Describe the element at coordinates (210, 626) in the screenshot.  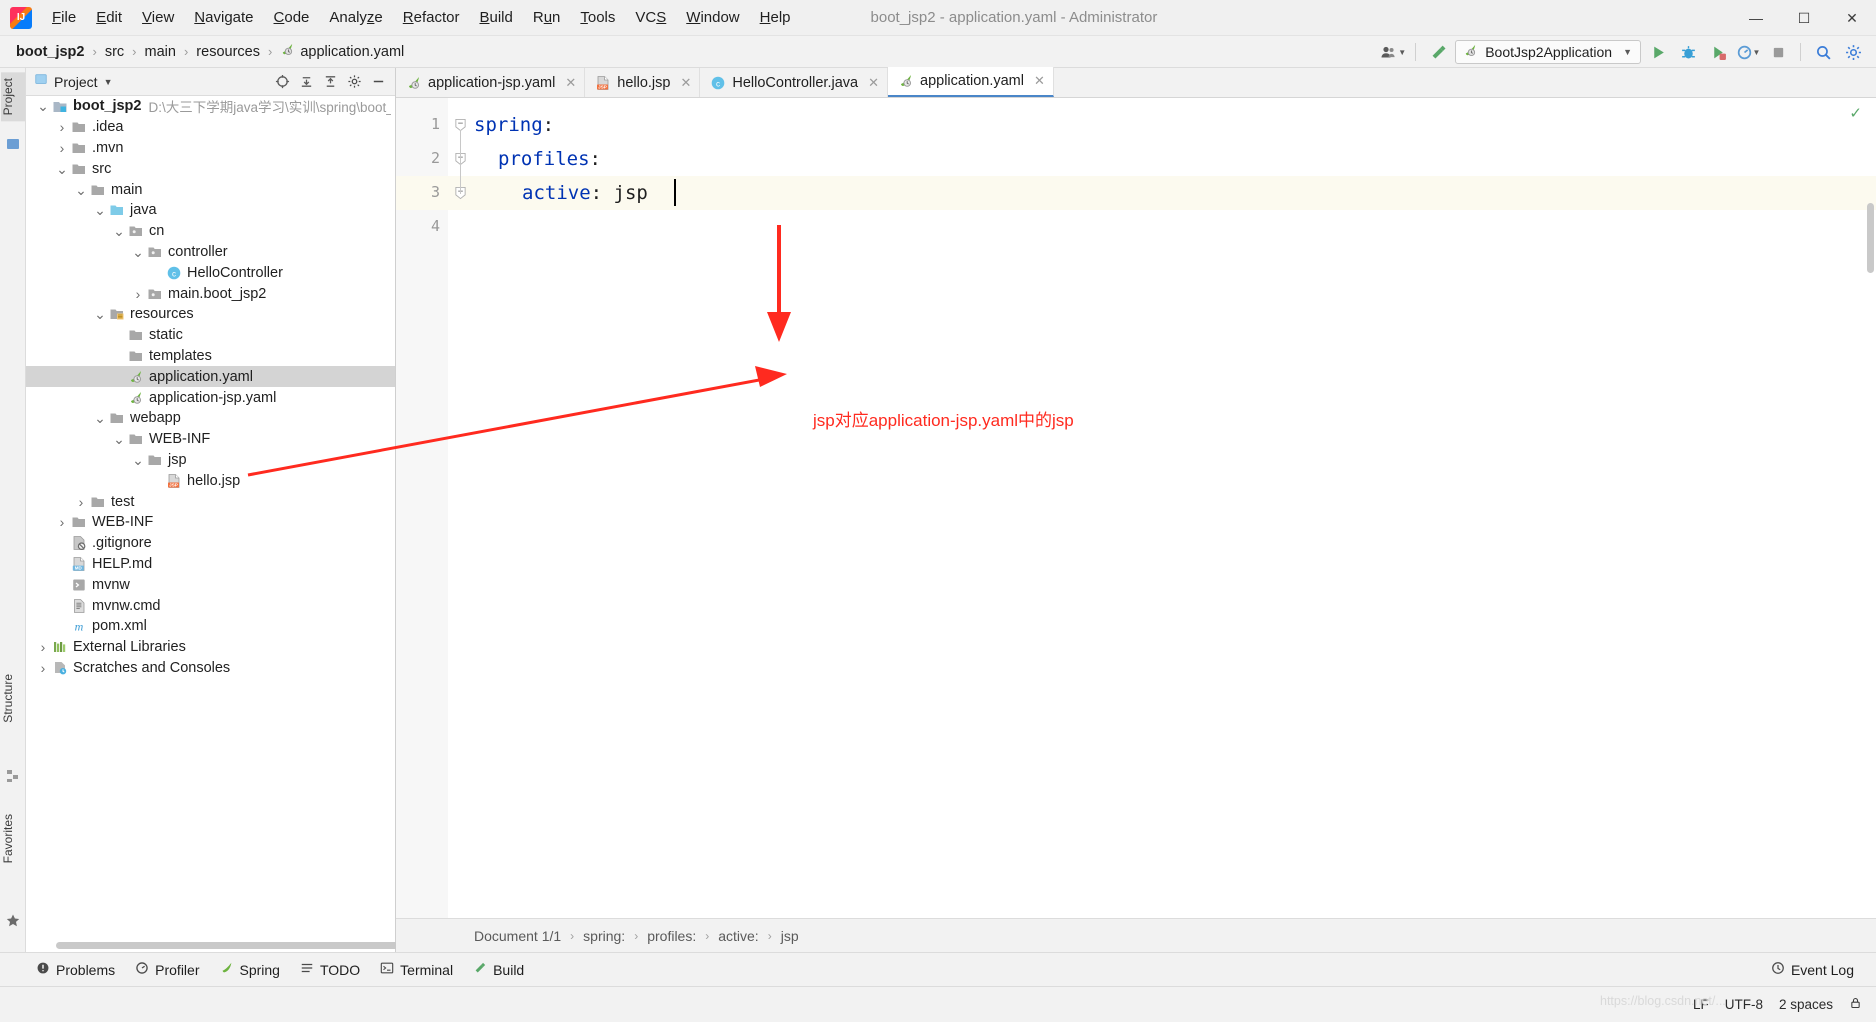
I see `tree-row-pom-xml: m pom.xml` at that location.